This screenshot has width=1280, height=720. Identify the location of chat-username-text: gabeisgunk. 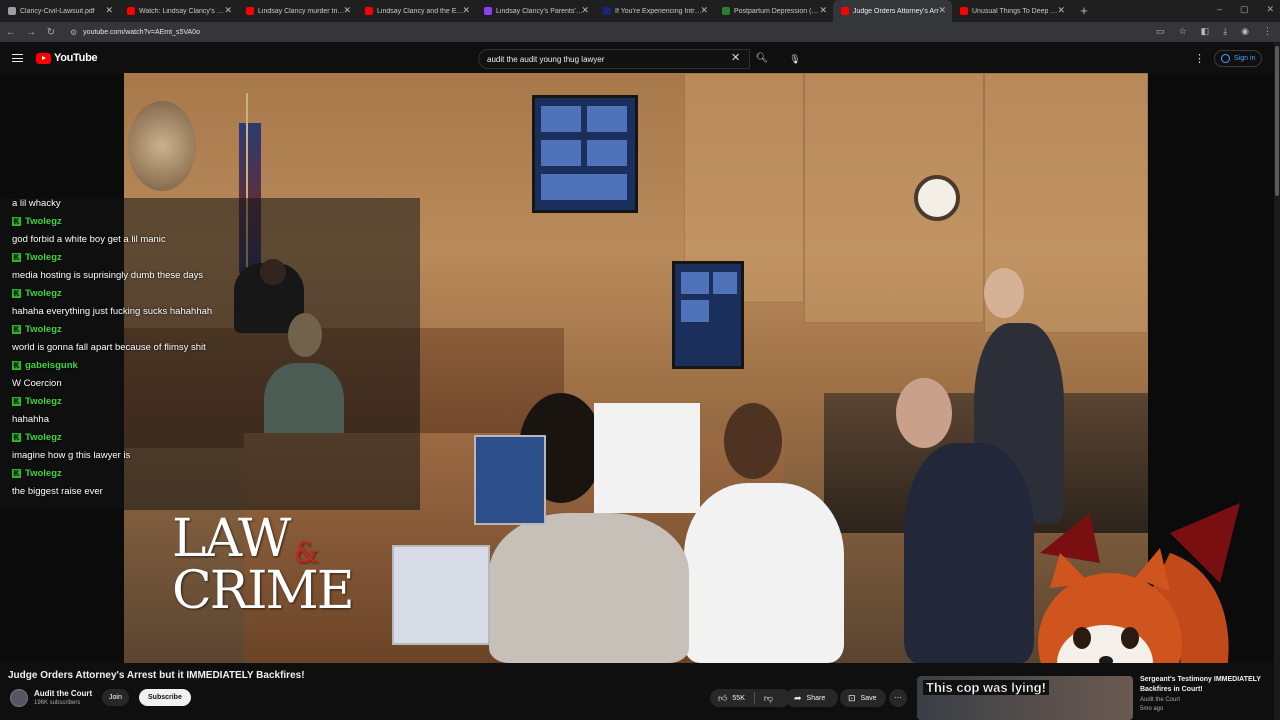
(51, 365).